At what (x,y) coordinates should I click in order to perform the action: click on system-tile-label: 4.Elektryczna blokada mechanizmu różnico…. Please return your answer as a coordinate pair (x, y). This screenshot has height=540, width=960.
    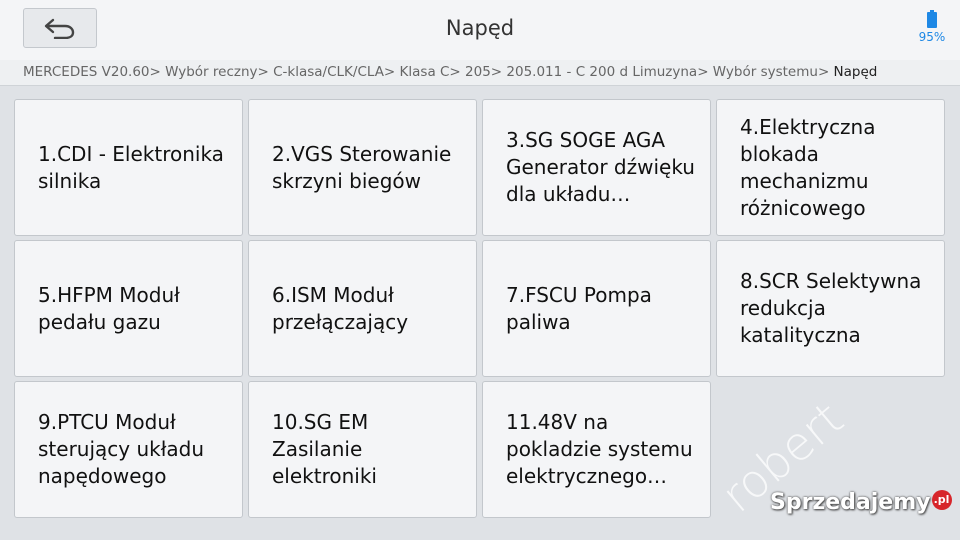
    Looking at the image, I should click on (808, 167).